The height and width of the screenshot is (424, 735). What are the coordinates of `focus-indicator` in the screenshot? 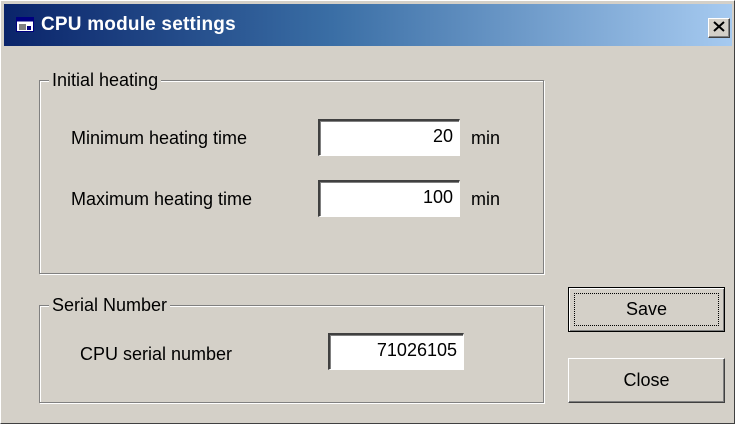 It's located at (646, 309).